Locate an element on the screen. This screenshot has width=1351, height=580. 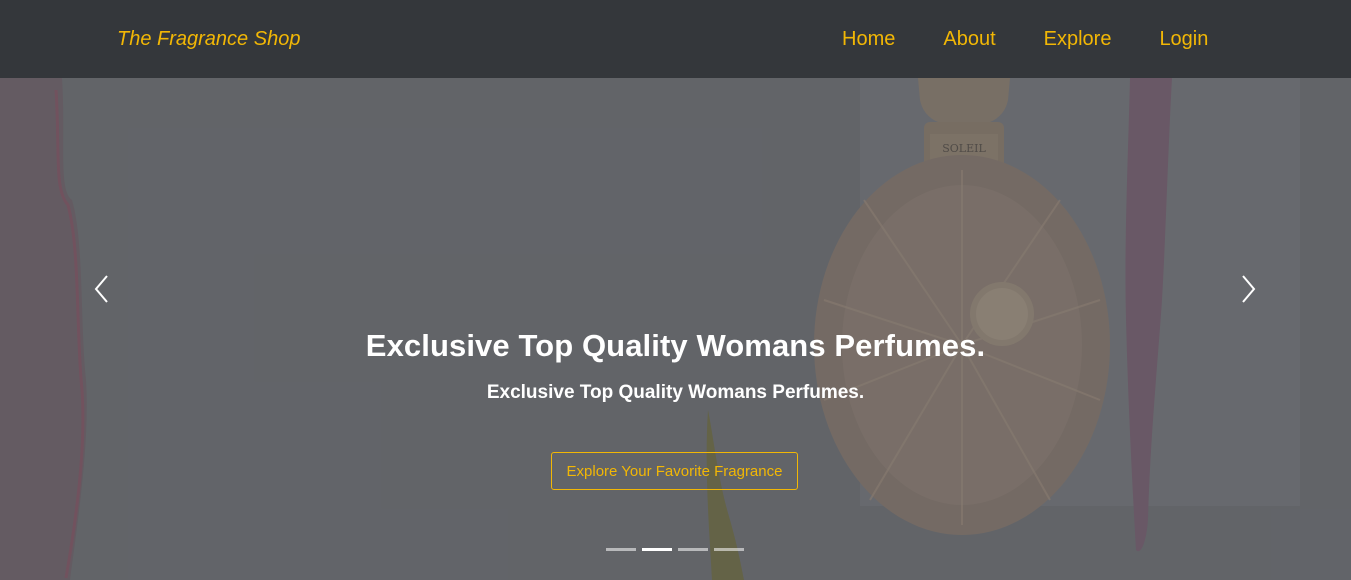
carousel-prev-button is located at coordinates (102, 289).